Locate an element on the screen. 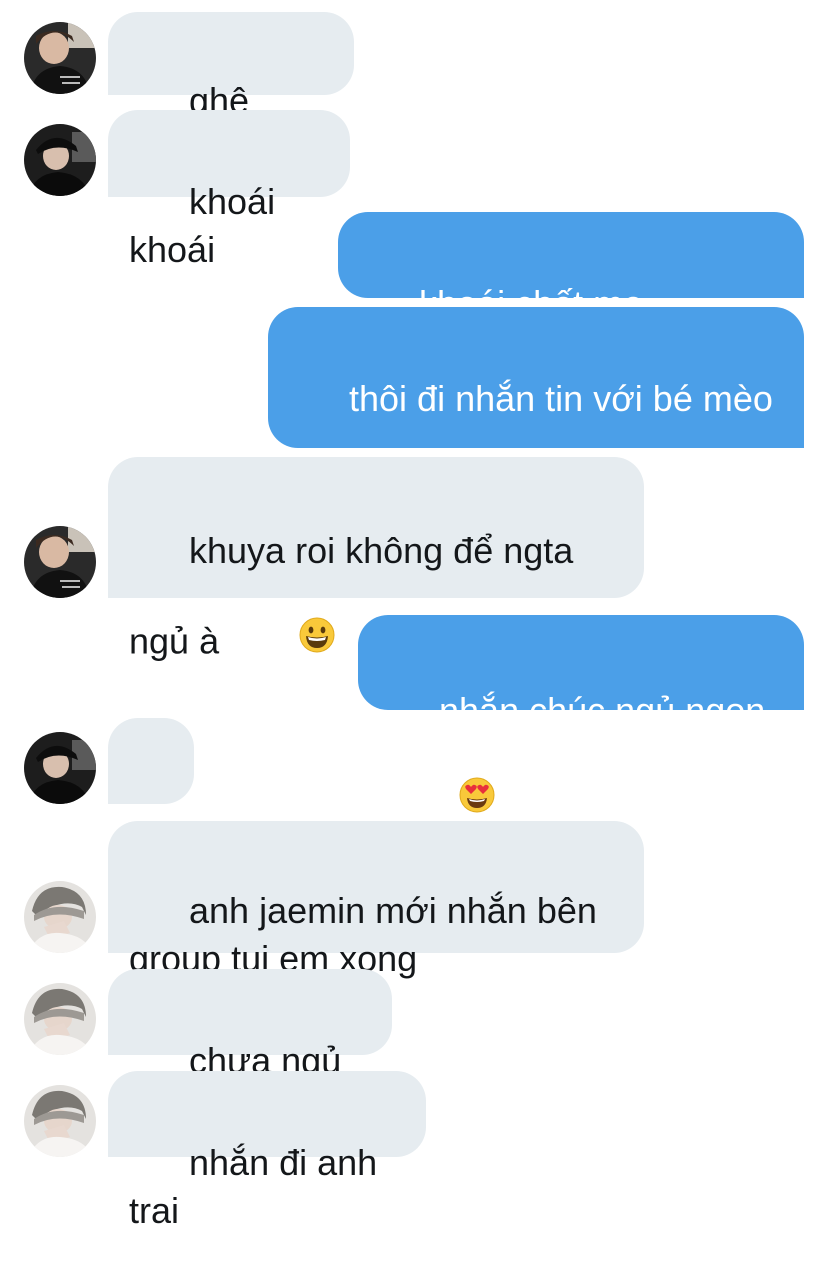  message-bubble: eo is located at coordinates (151, 798).